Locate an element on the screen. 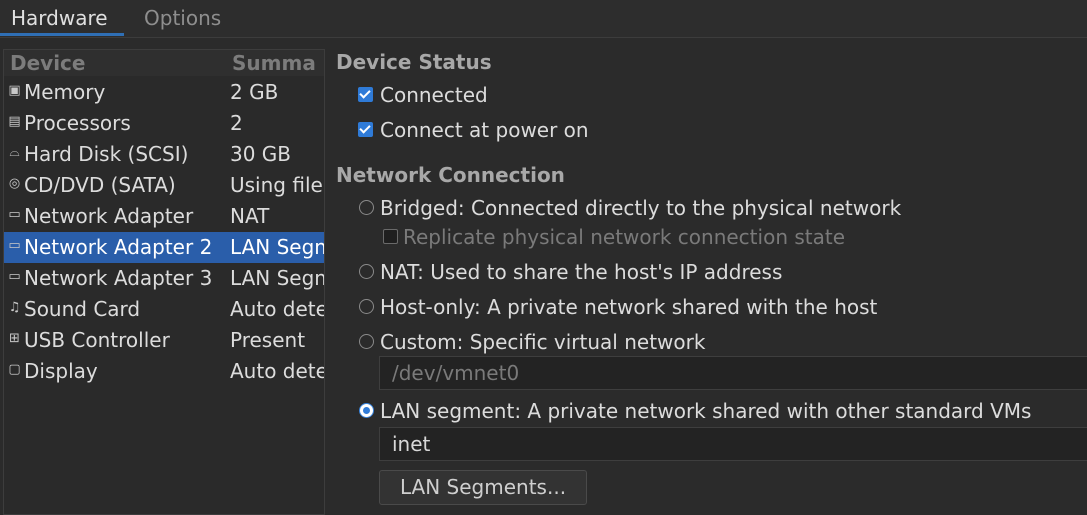 This screenshot has width=1087, height=515. device-summary: 2 GB is located at coordinates (254, 92).